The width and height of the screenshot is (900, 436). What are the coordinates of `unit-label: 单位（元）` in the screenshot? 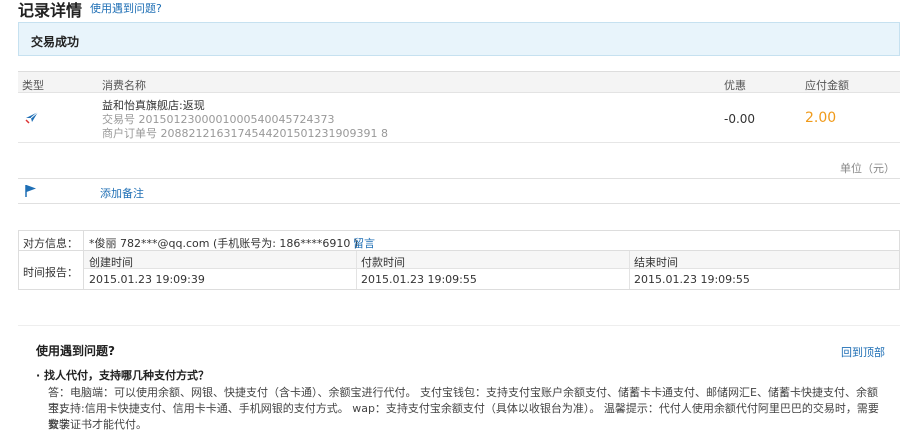 It's located at (867, 168).